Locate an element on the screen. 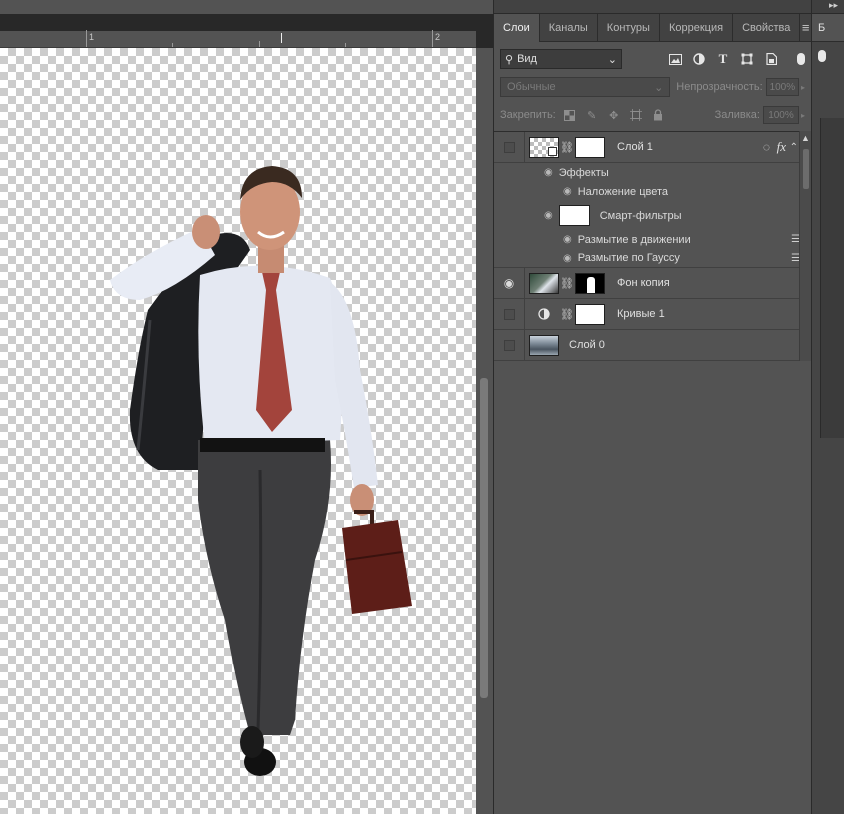 The height and width of the screenshot is (814, 844). collapsed-panel-body is located at coordinates (832, 278).